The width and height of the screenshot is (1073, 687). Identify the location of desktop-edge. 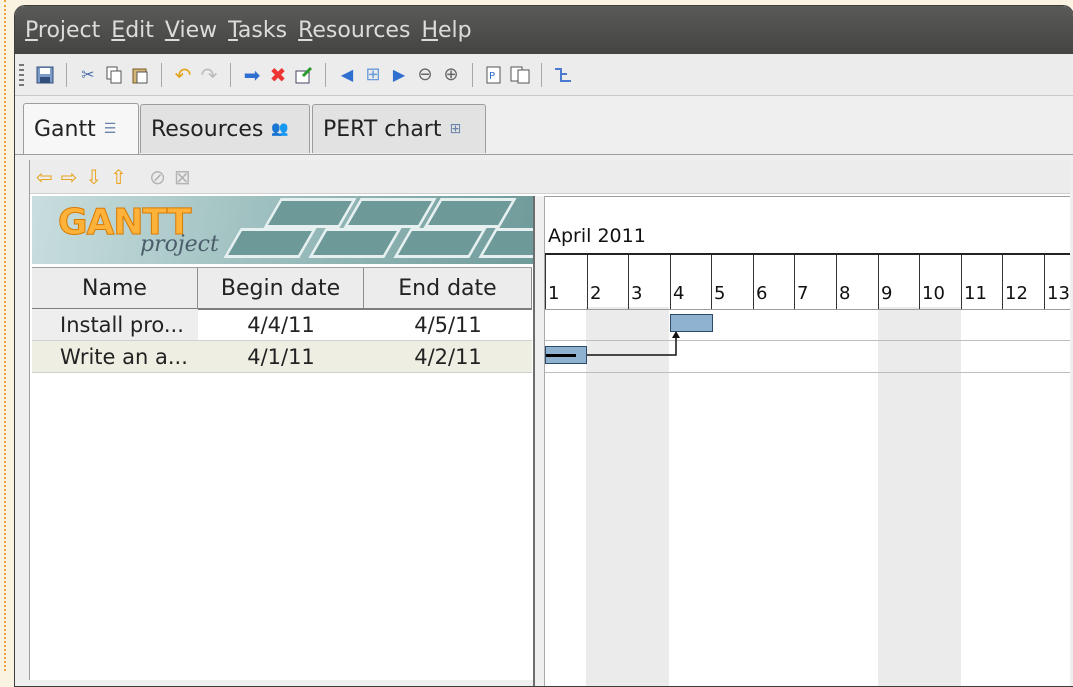
(3, 335).